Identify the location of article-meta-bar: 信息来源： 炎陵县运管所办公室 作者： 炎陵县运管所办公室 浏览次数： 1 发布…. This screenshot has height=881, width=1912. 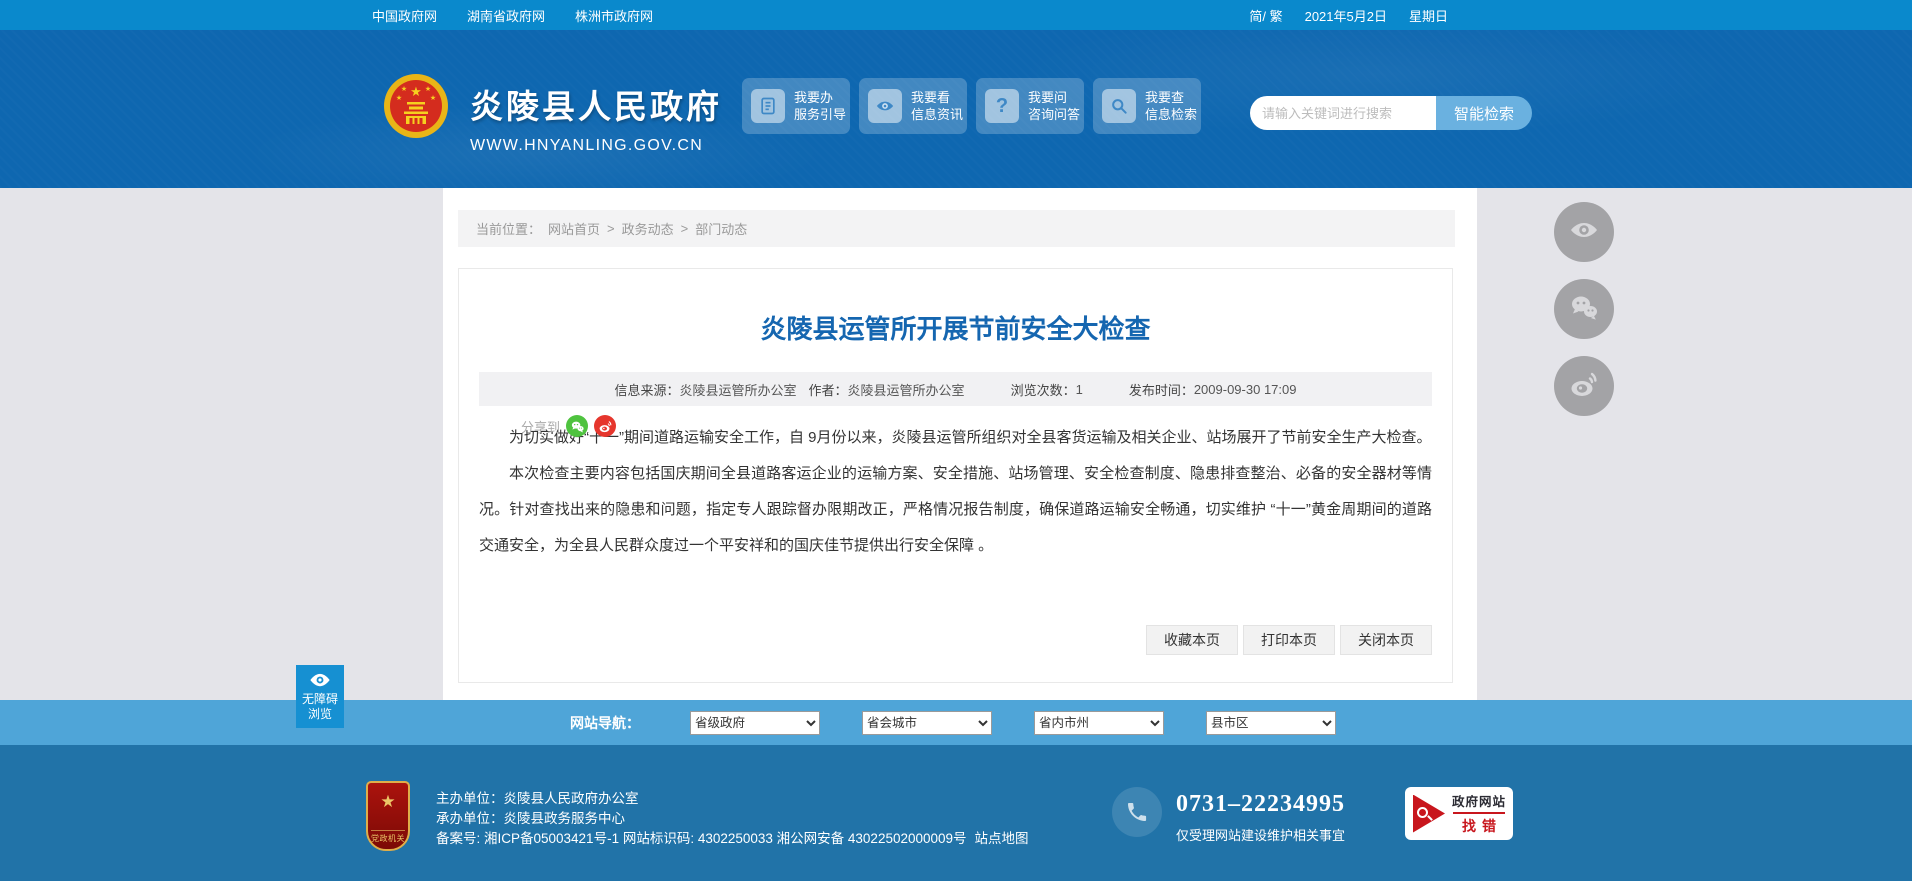
(955, 389).